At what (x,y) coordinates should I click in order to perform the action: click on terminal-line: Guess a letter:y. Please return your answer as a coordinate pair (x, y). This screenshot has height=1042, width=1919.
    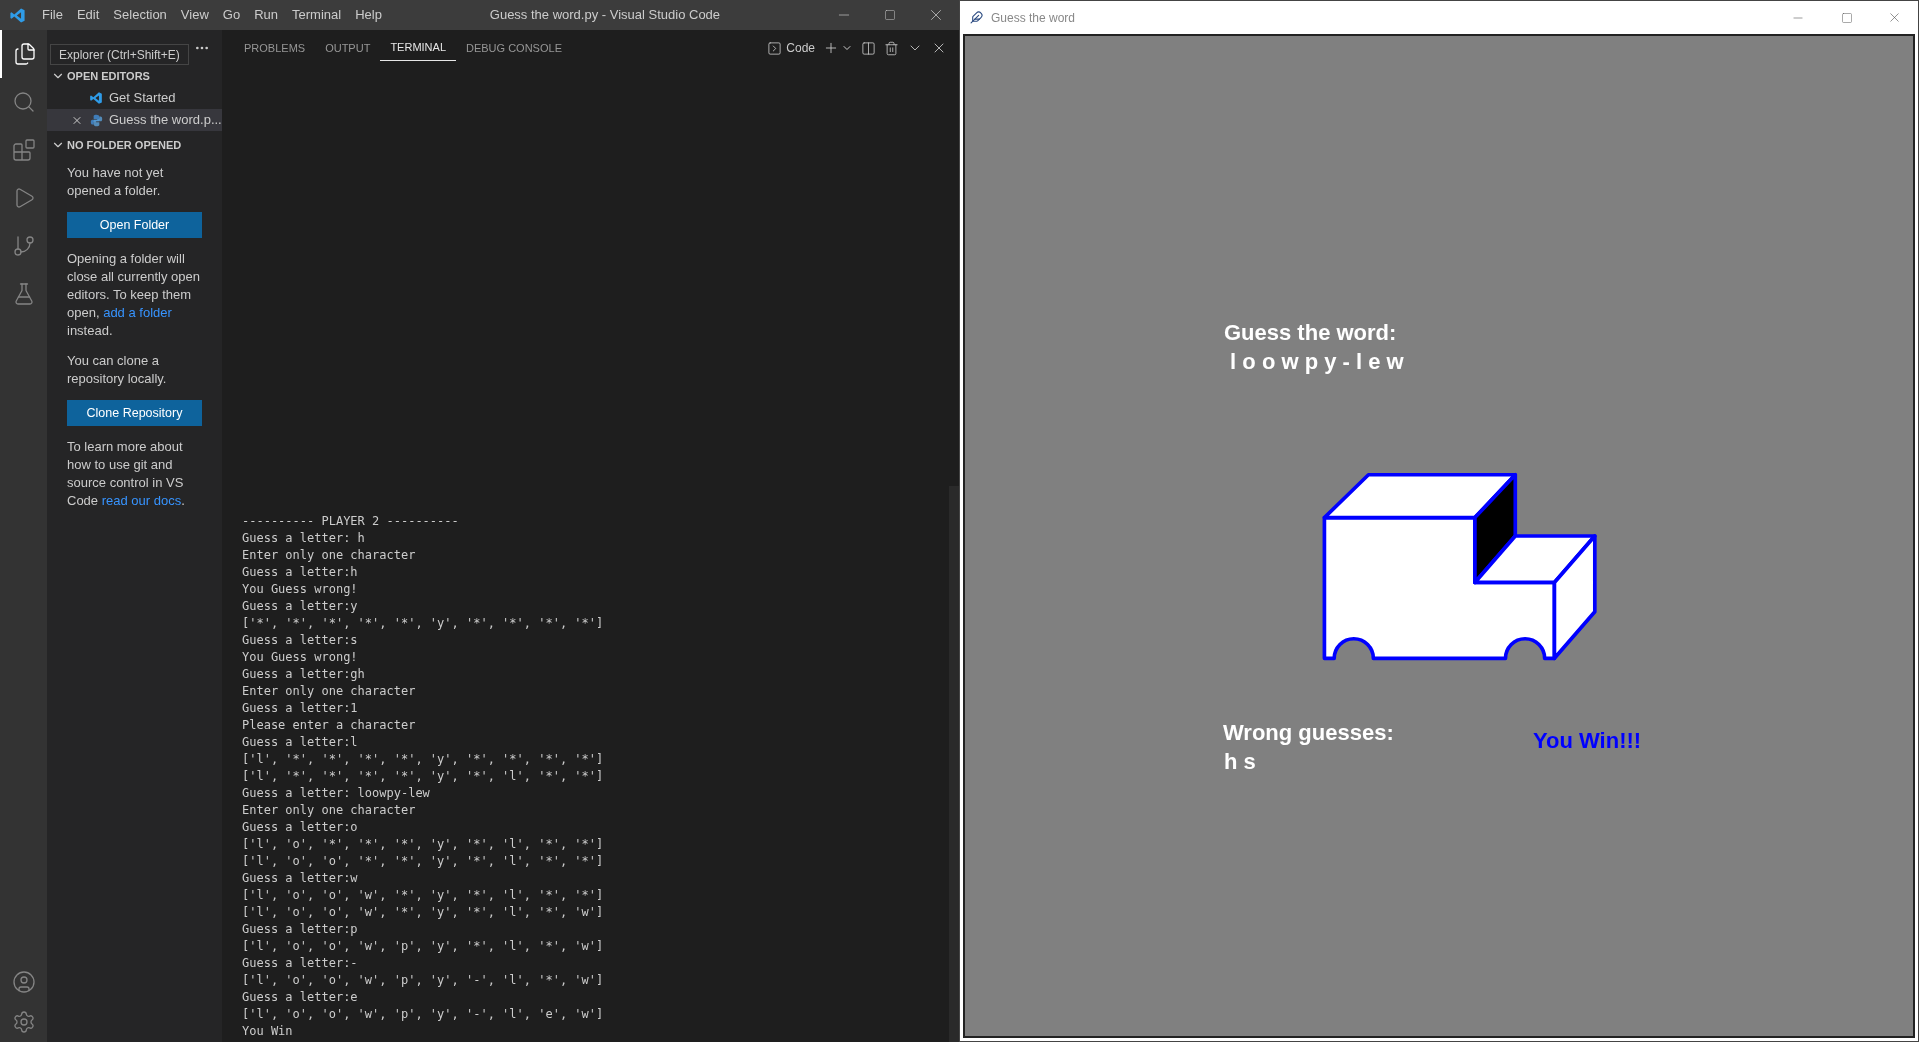
    Looking at the image, I should click on (300, 606).